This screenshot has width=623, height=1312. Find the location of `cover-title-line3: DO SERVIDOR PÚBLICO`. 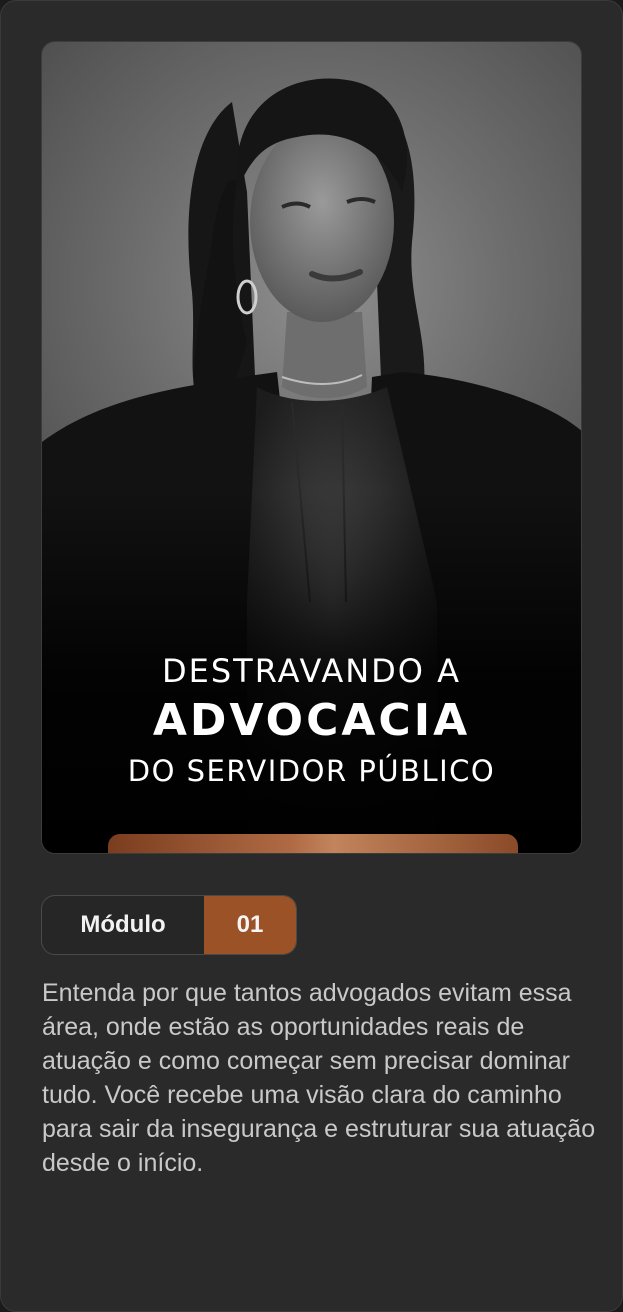

cover-title-line3: DO SERVIDOR PÚBLICO is located at coordinates (311, 771).